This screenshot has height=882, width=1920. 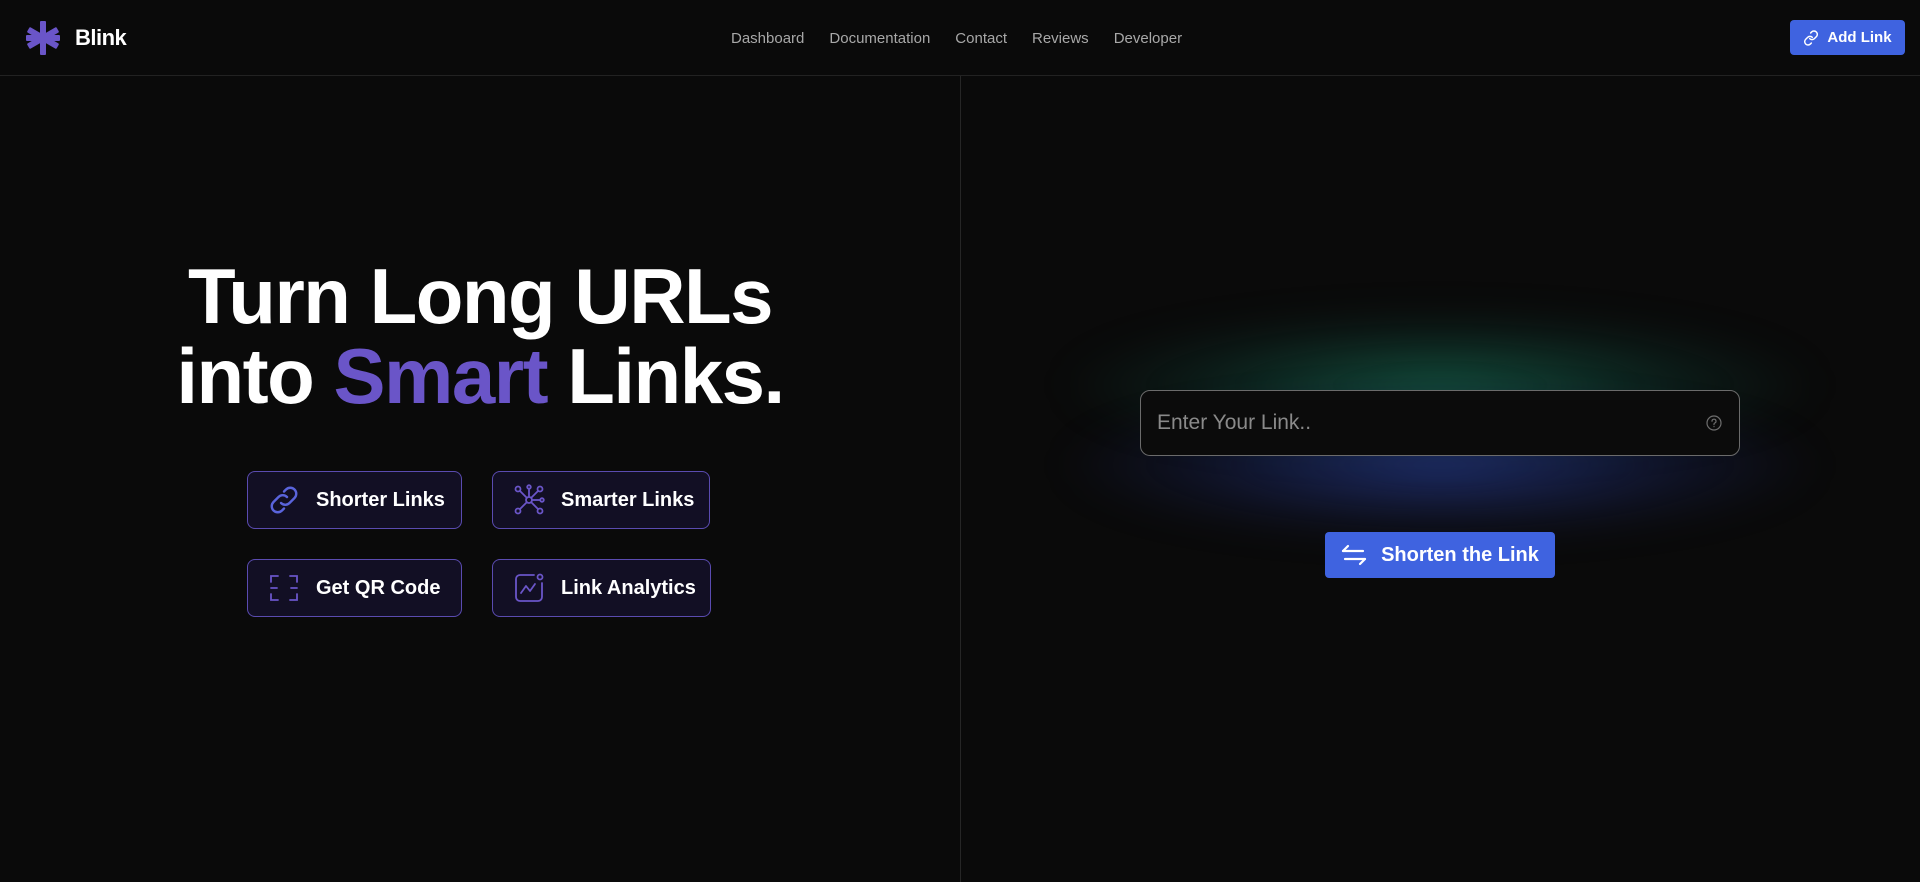 I want to click on feature-smarter-links: Smarter Links, so click(x=601, y=500).